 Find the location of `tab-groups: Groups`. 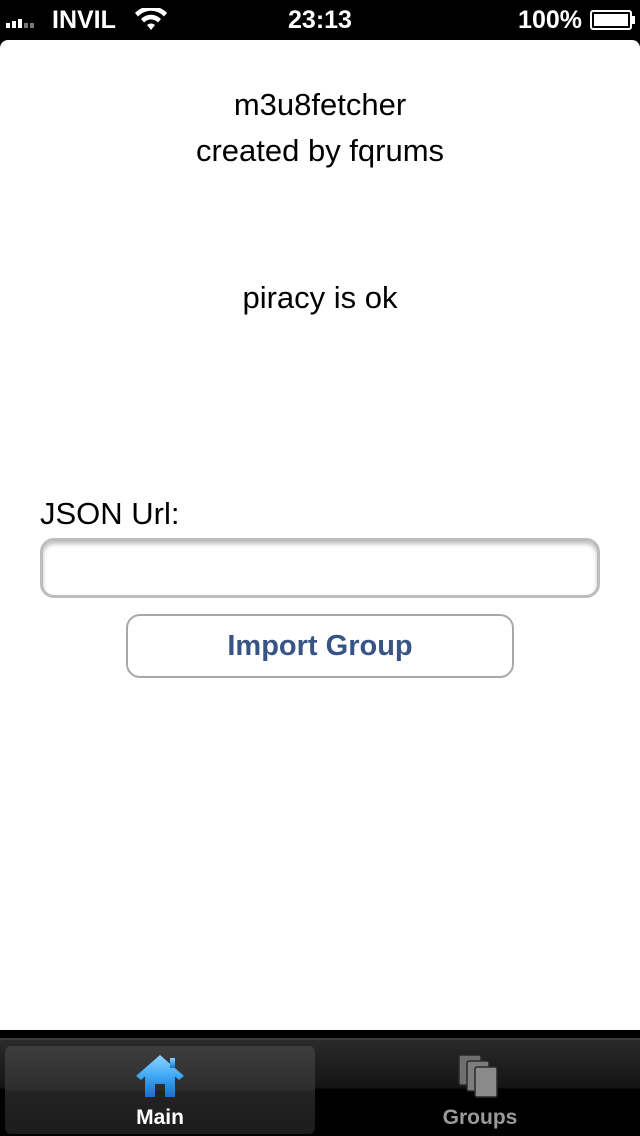

tab-groups: Groups is located at coordinates (480, 1090).